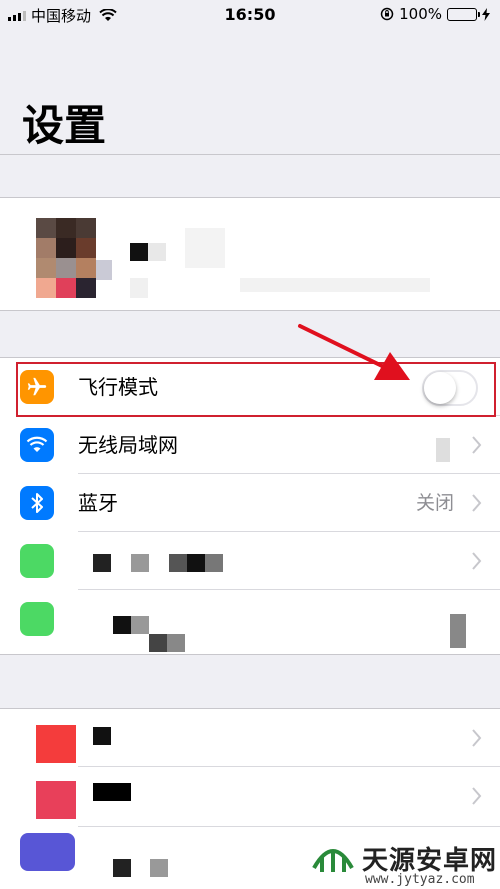 This screenshot has height=889, width=500. Describe the element at coordinates (486, 14) in the screenshot. I see `charging-icon` at that location.